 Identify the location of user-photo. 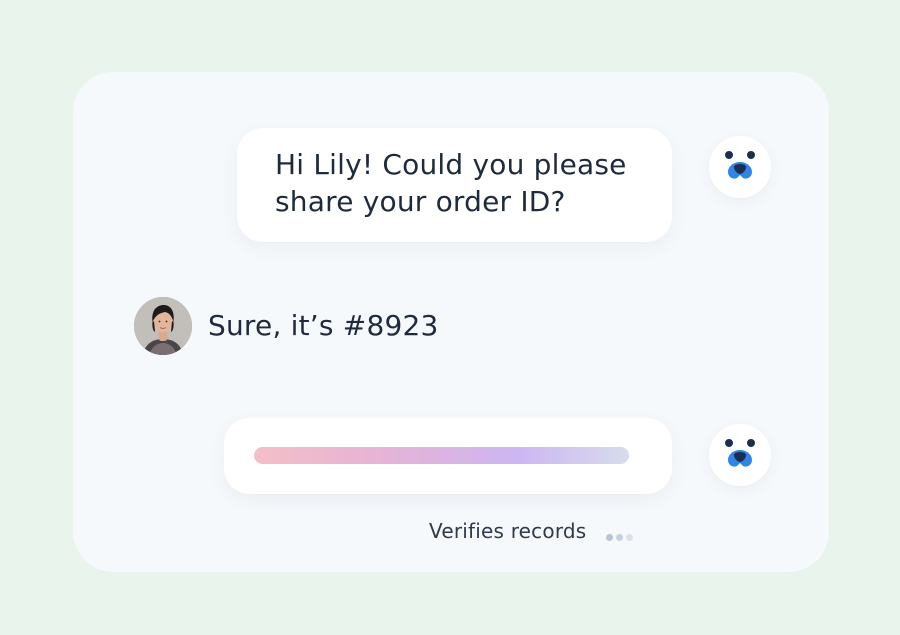
(163, 326).